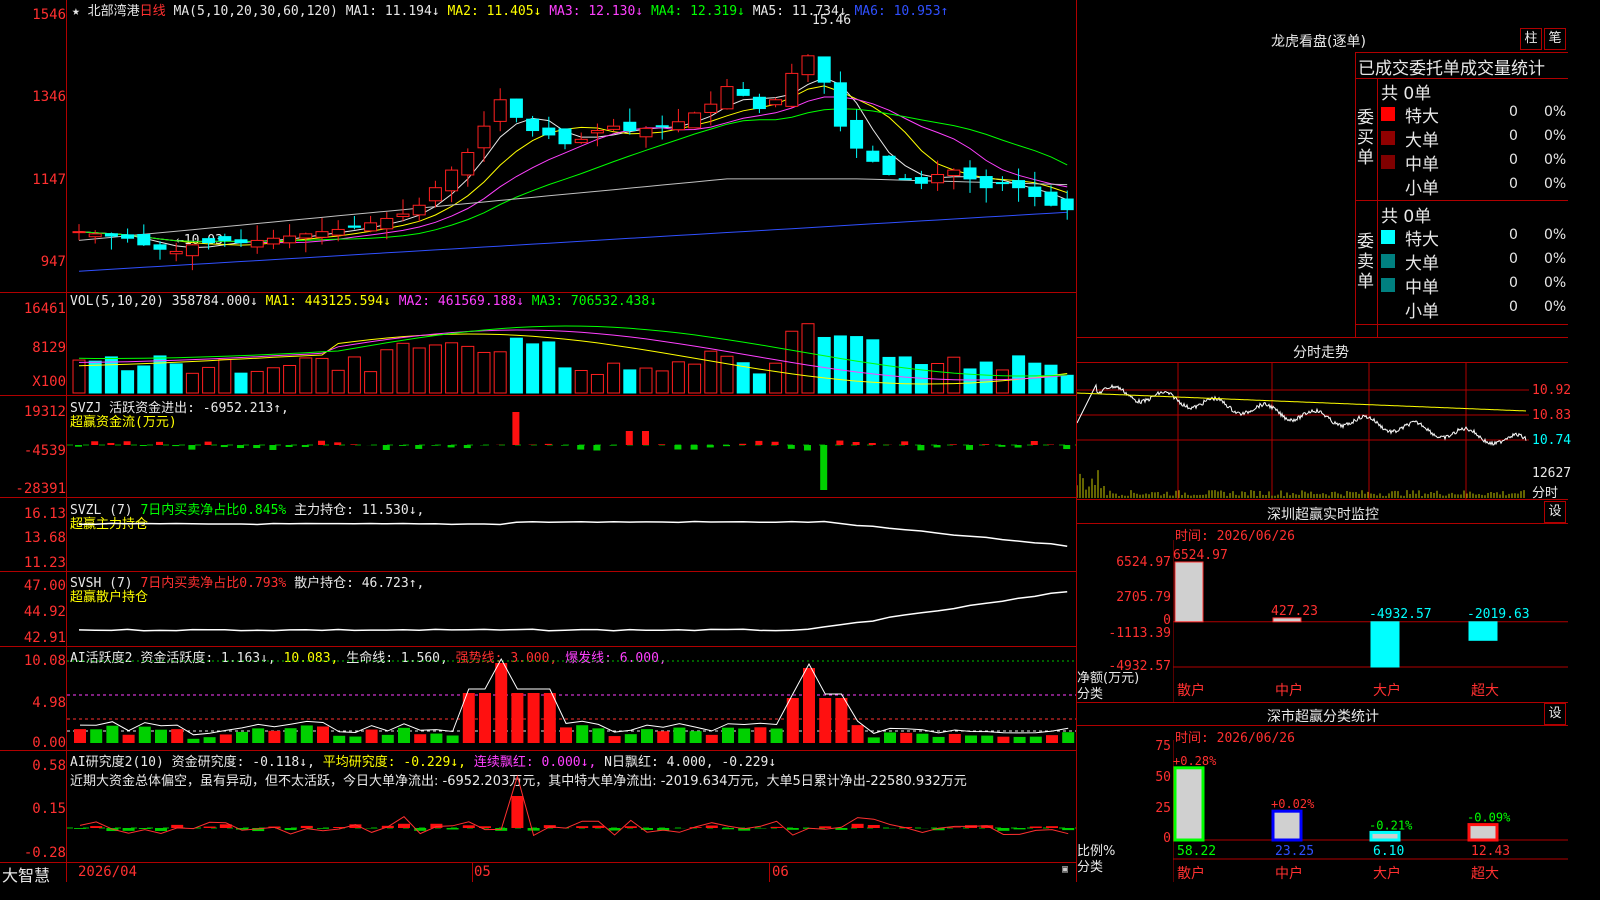 The height and width of the screenshot is (900, 1600). I want to click on classify-y-tick: 75, so click(1163, 746).